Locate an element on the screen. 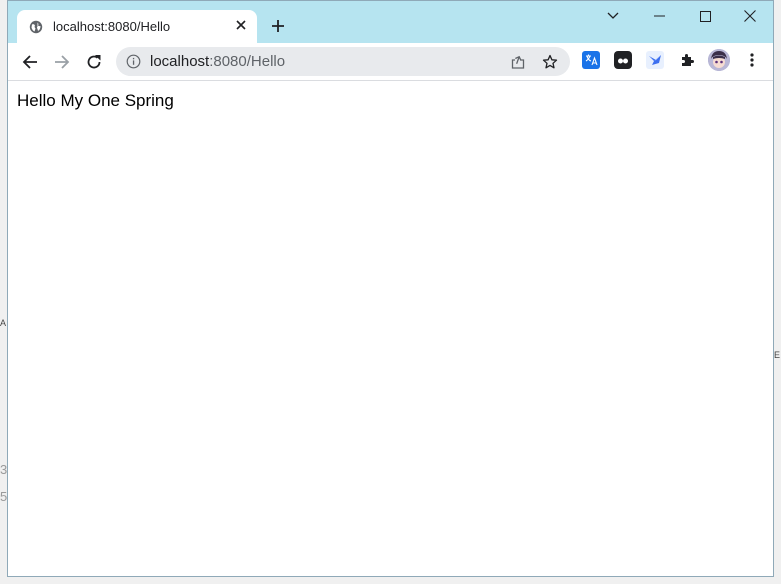 Image resolution: width=781 pixels, height=584 pixels. globe-icon is located at coordinates (36, 27).